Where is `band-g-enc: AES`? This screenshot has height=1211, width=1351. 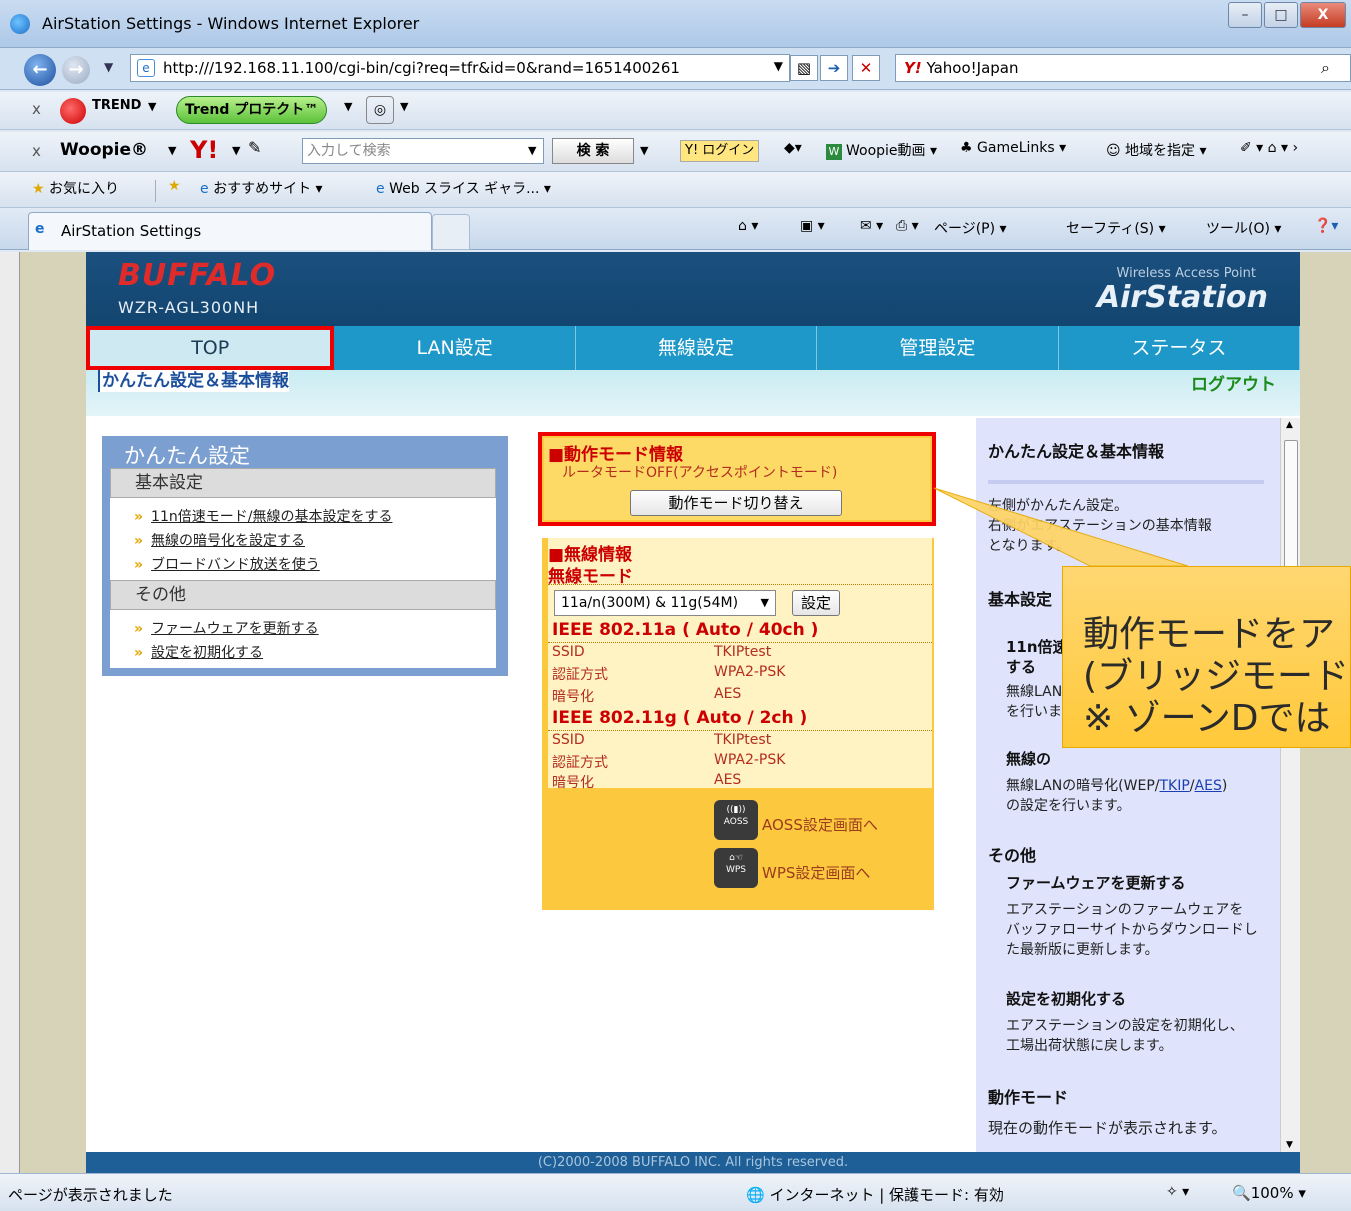
band-g-enc: AES is located at coordinates (728, 780).